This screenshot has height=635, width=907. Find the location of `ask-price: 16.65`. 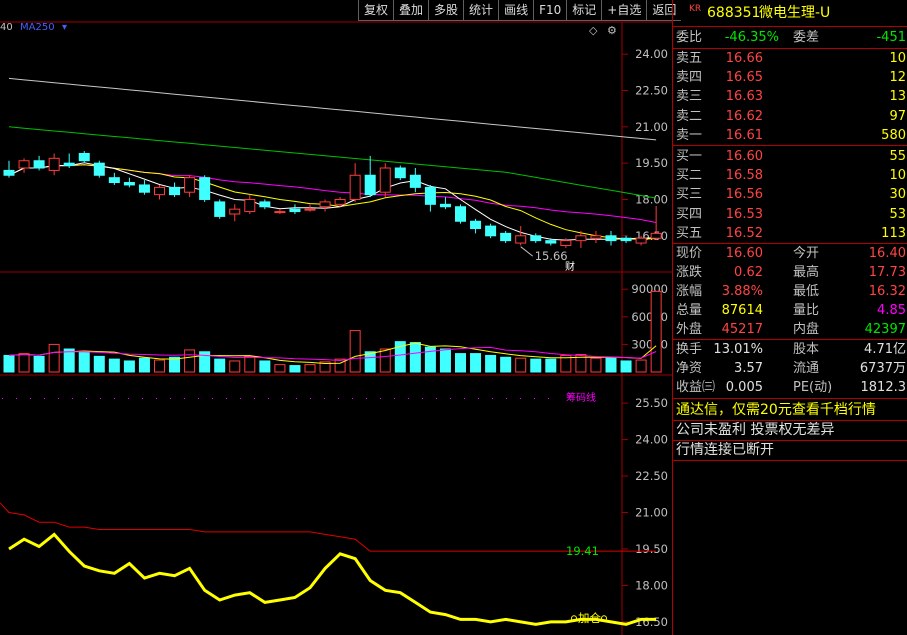

ask-price: 16.65 is located at coordinates (744, 78).